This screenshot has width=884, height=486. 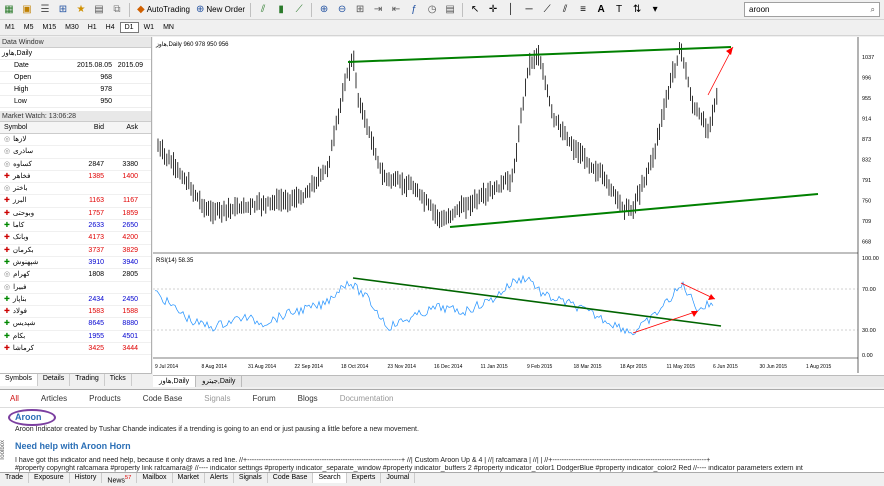 What do you see at coordinates (189, 478) in the screenshot?
I see `terminal-tab-market: Market` at bounding box center [189, 478].